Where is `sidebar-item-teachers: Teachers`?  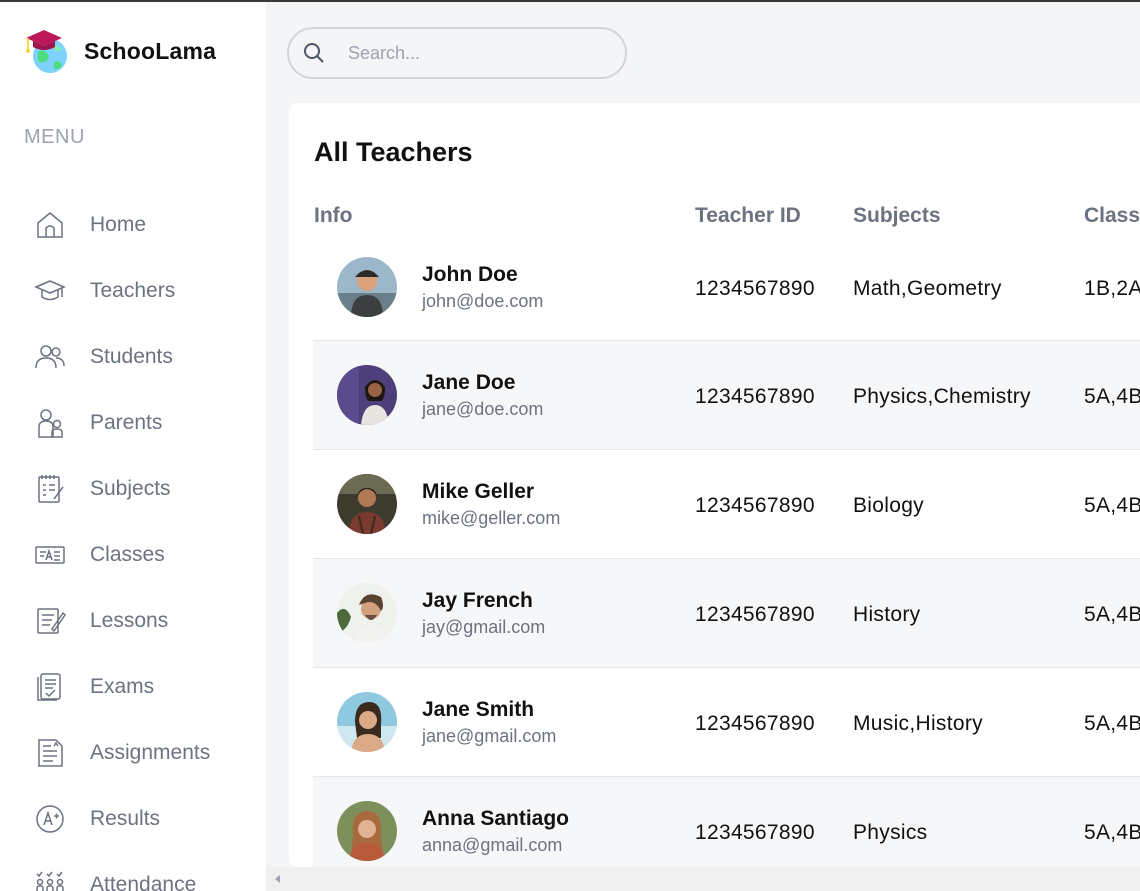
sidebar-item-teachers: Teachers is located at coordinates (144, 291).